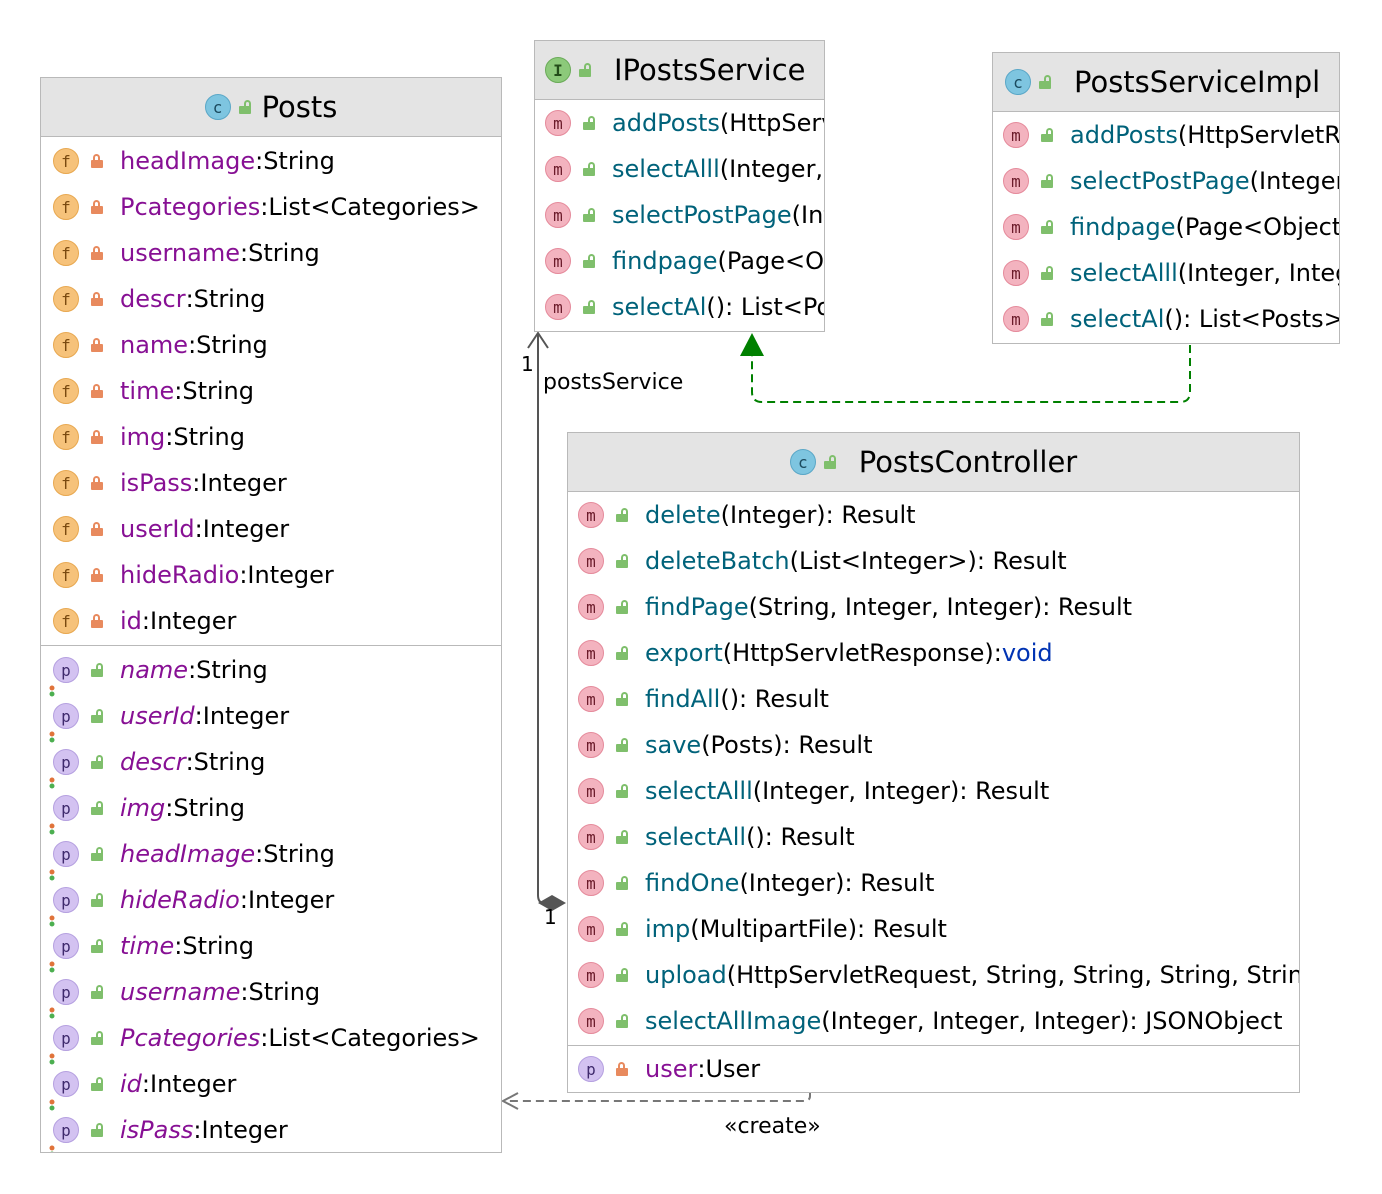 The width and height of the screenshot is (1382, 1194). I want to click on property-row: p img: String, so click(271, 810).